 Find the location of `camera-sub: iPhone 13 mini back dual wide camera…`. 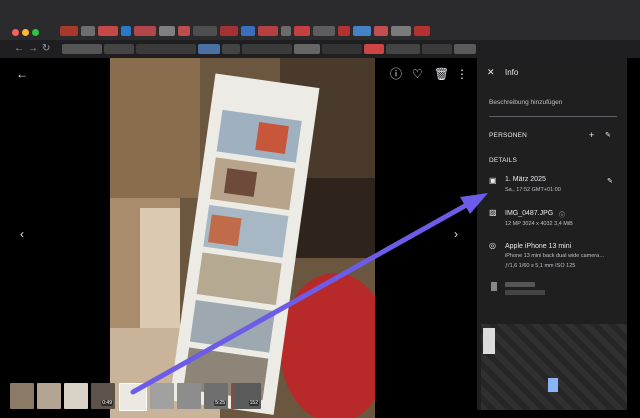

camera-sub: iPhone 13 mini back dual wide camera… is located at coordinates (555, 256).